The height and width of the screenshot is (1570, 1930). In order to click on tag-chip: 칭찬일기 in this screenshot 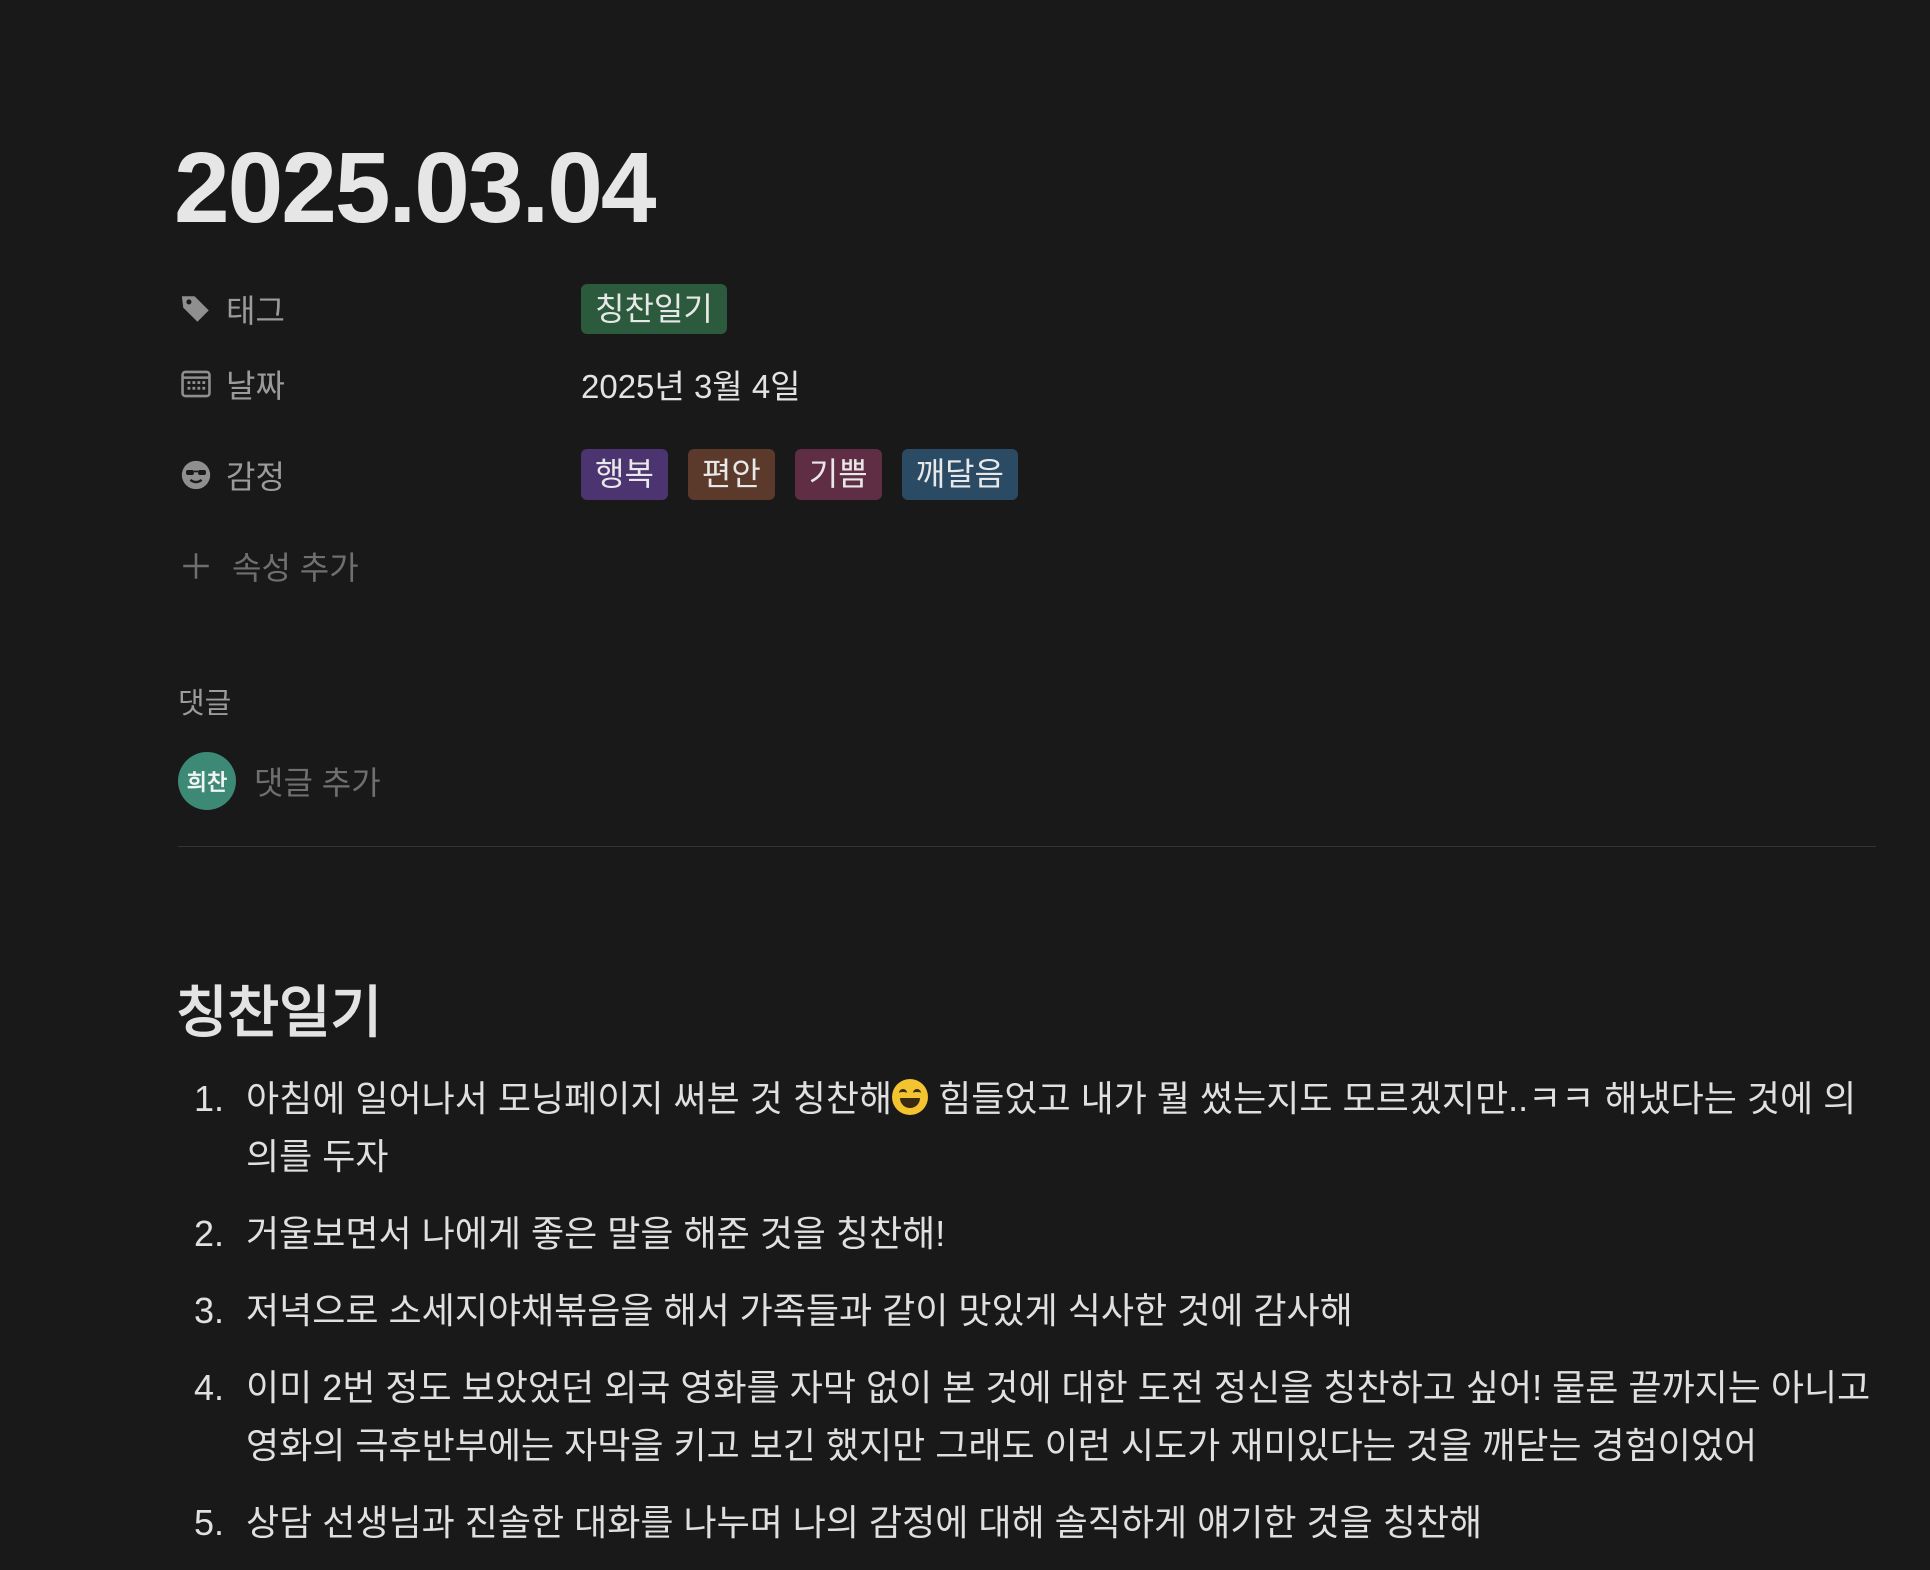, I will do `click(654, 309)`.